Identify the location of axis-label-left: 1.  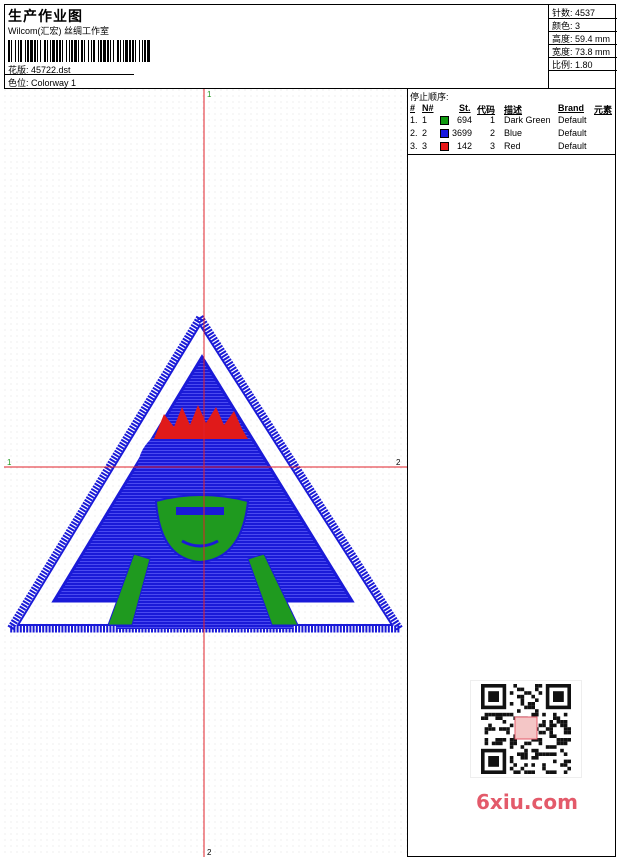
(9, 462).